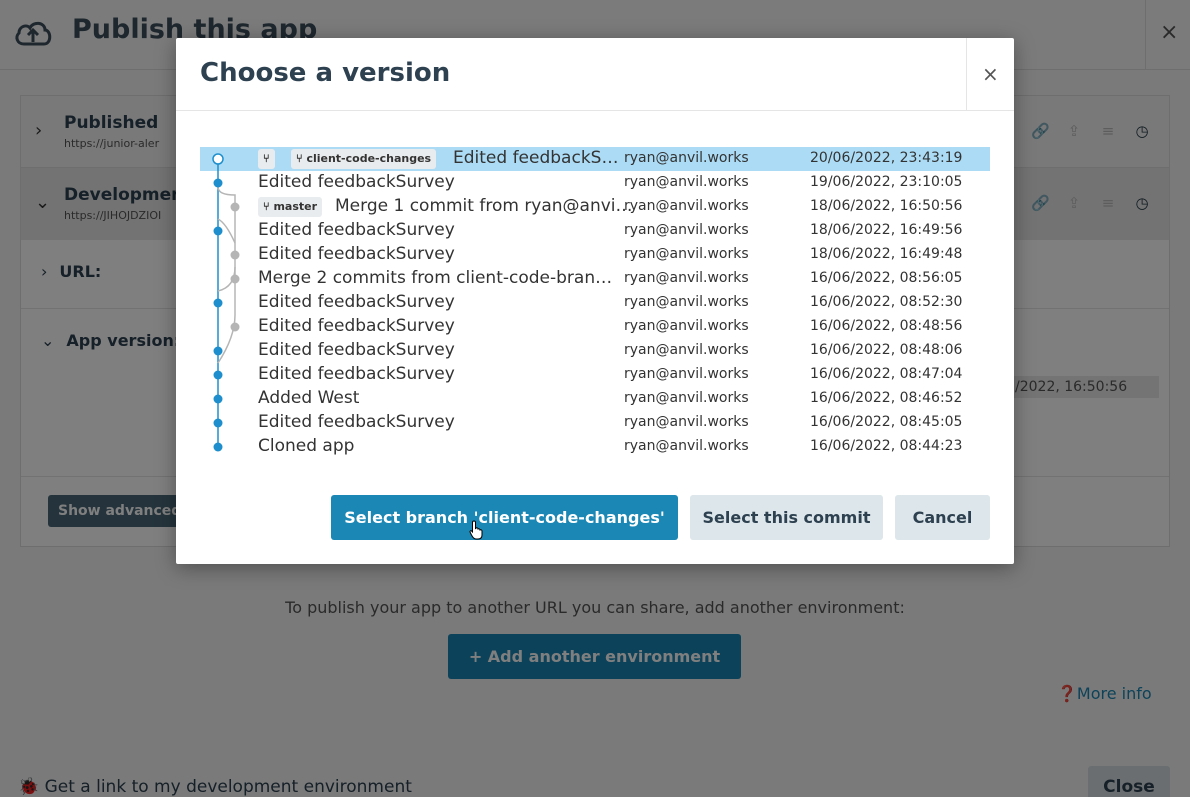 This screenshot has height=797, width=1190. I want to click on commit-date: 18/06/2022, 16:50:56, so click(886, 206).